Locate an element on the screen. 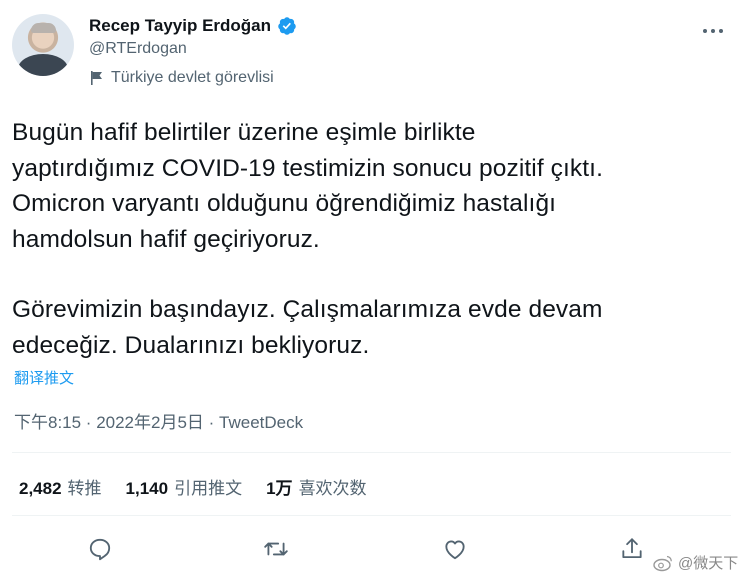 The height and width of the screenshot is (584, 743). share-button is located at coordinates (632, 549).